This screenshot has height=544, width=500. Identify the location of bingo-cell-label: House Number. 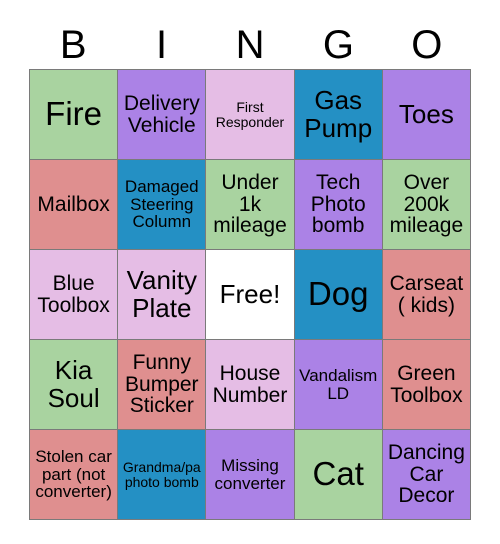
(250, 384).